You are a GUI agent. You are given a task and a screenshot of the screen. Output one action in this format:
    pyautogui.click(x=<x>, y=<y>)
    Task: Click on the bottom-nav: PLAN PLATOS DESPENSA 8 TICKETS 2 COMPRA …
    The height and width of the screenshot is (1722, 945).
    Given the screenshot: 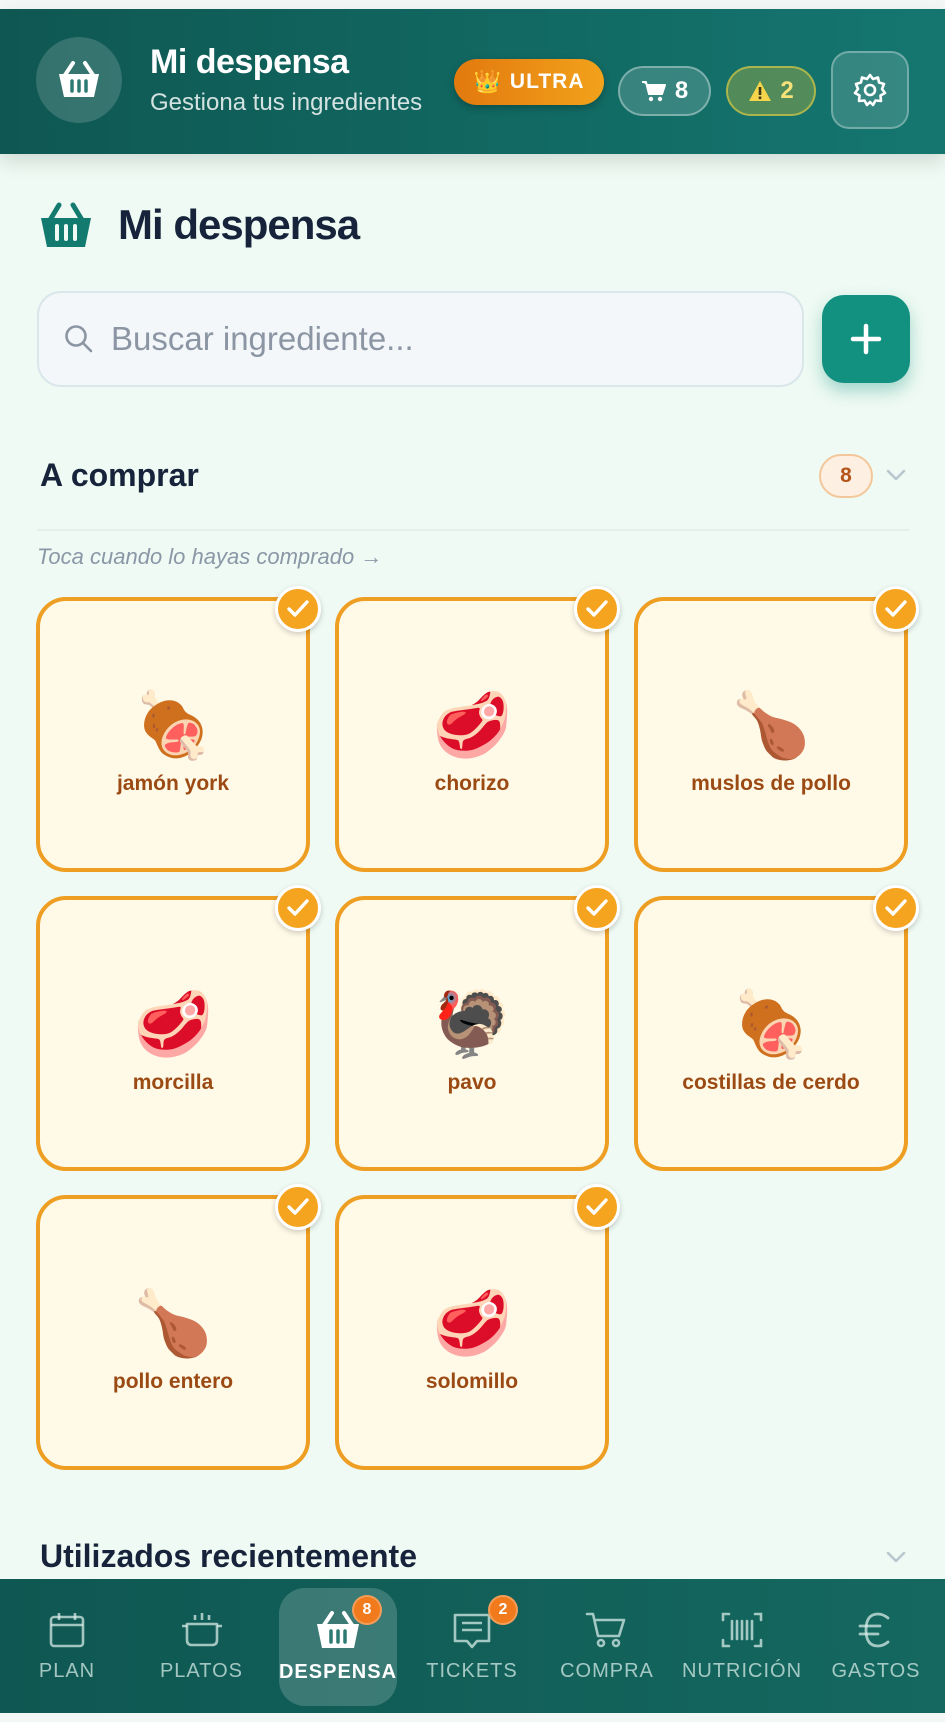 What is the action you would take?
    pyautogui.click(x=472, y=1646)
    